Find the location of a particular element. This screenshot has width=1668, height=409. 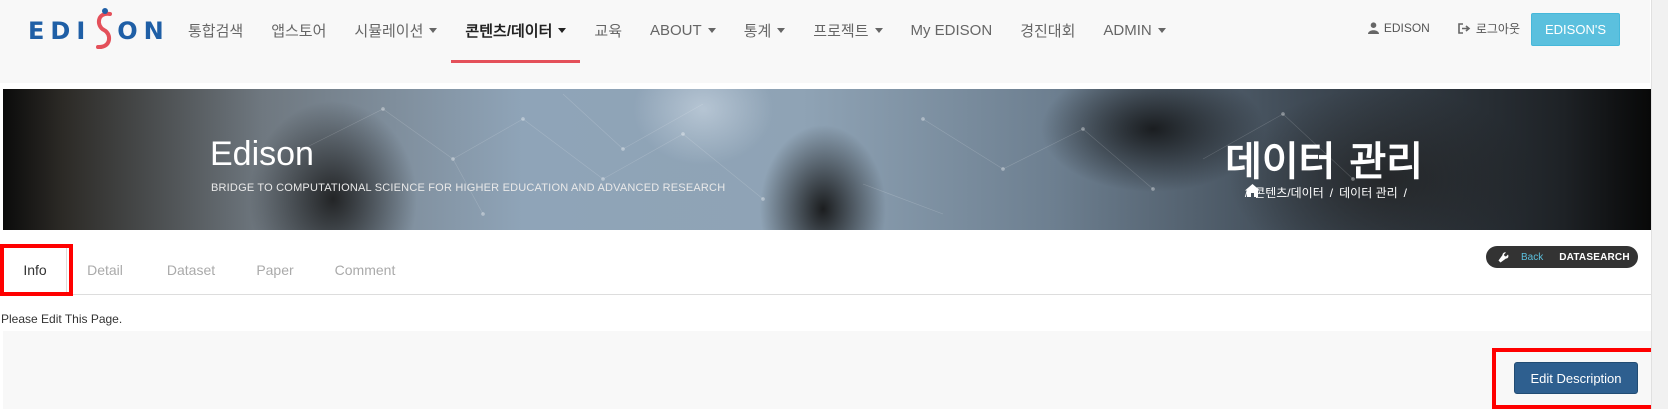

logo-text-left: EDI is located at coordinates (60, 31).